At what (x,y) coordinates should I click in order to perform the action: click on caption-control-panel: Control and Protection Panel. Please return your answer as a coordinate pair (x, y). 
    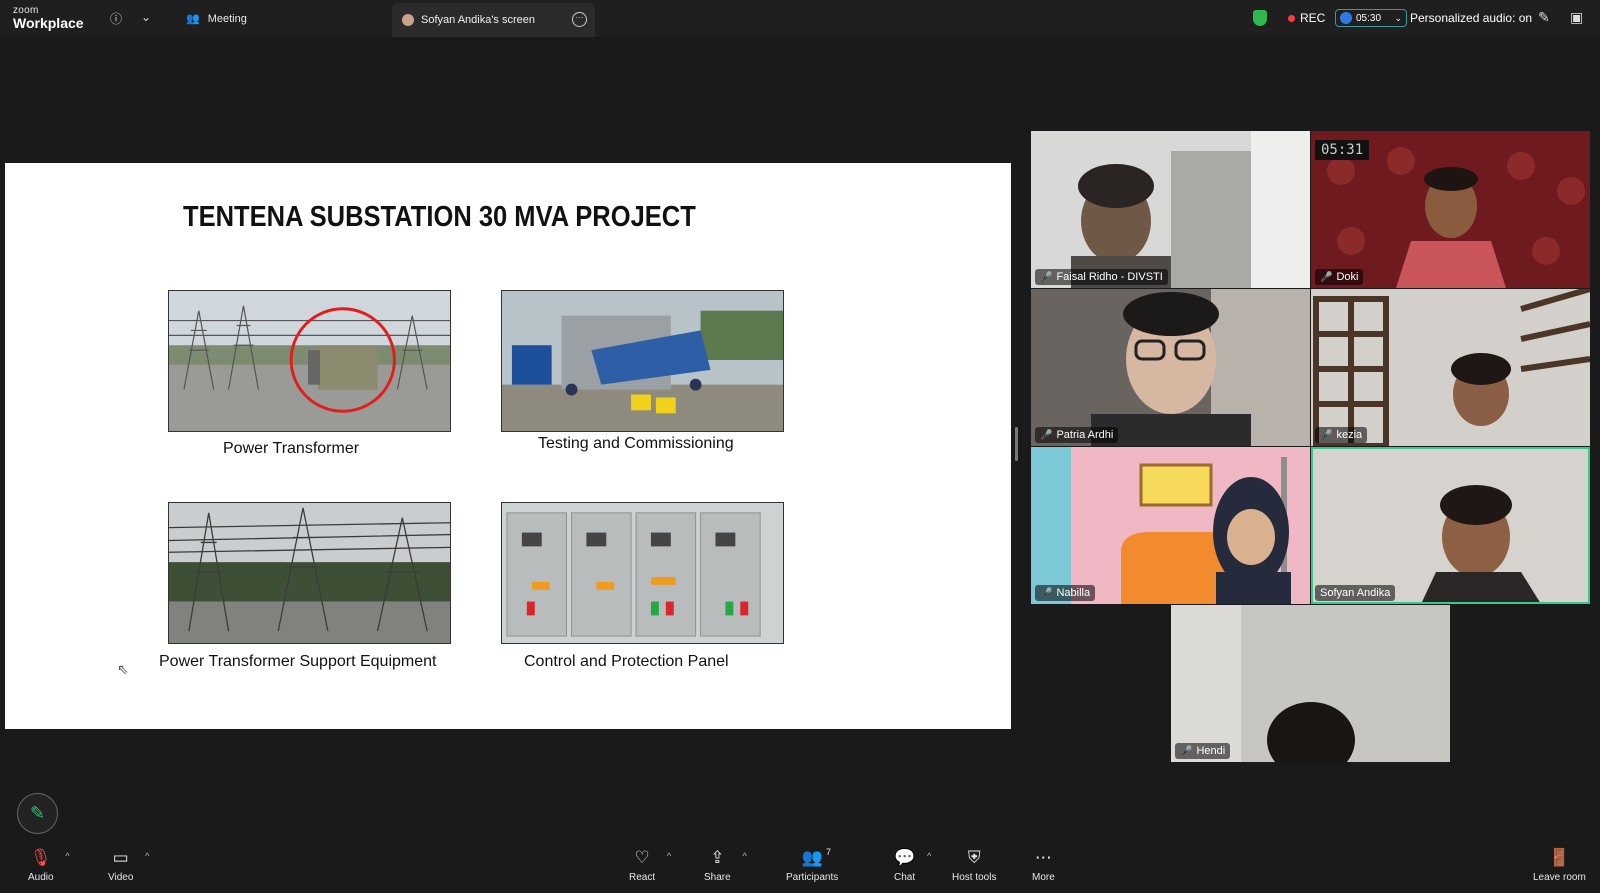
    Looking at the image, I should click on (626, 661).